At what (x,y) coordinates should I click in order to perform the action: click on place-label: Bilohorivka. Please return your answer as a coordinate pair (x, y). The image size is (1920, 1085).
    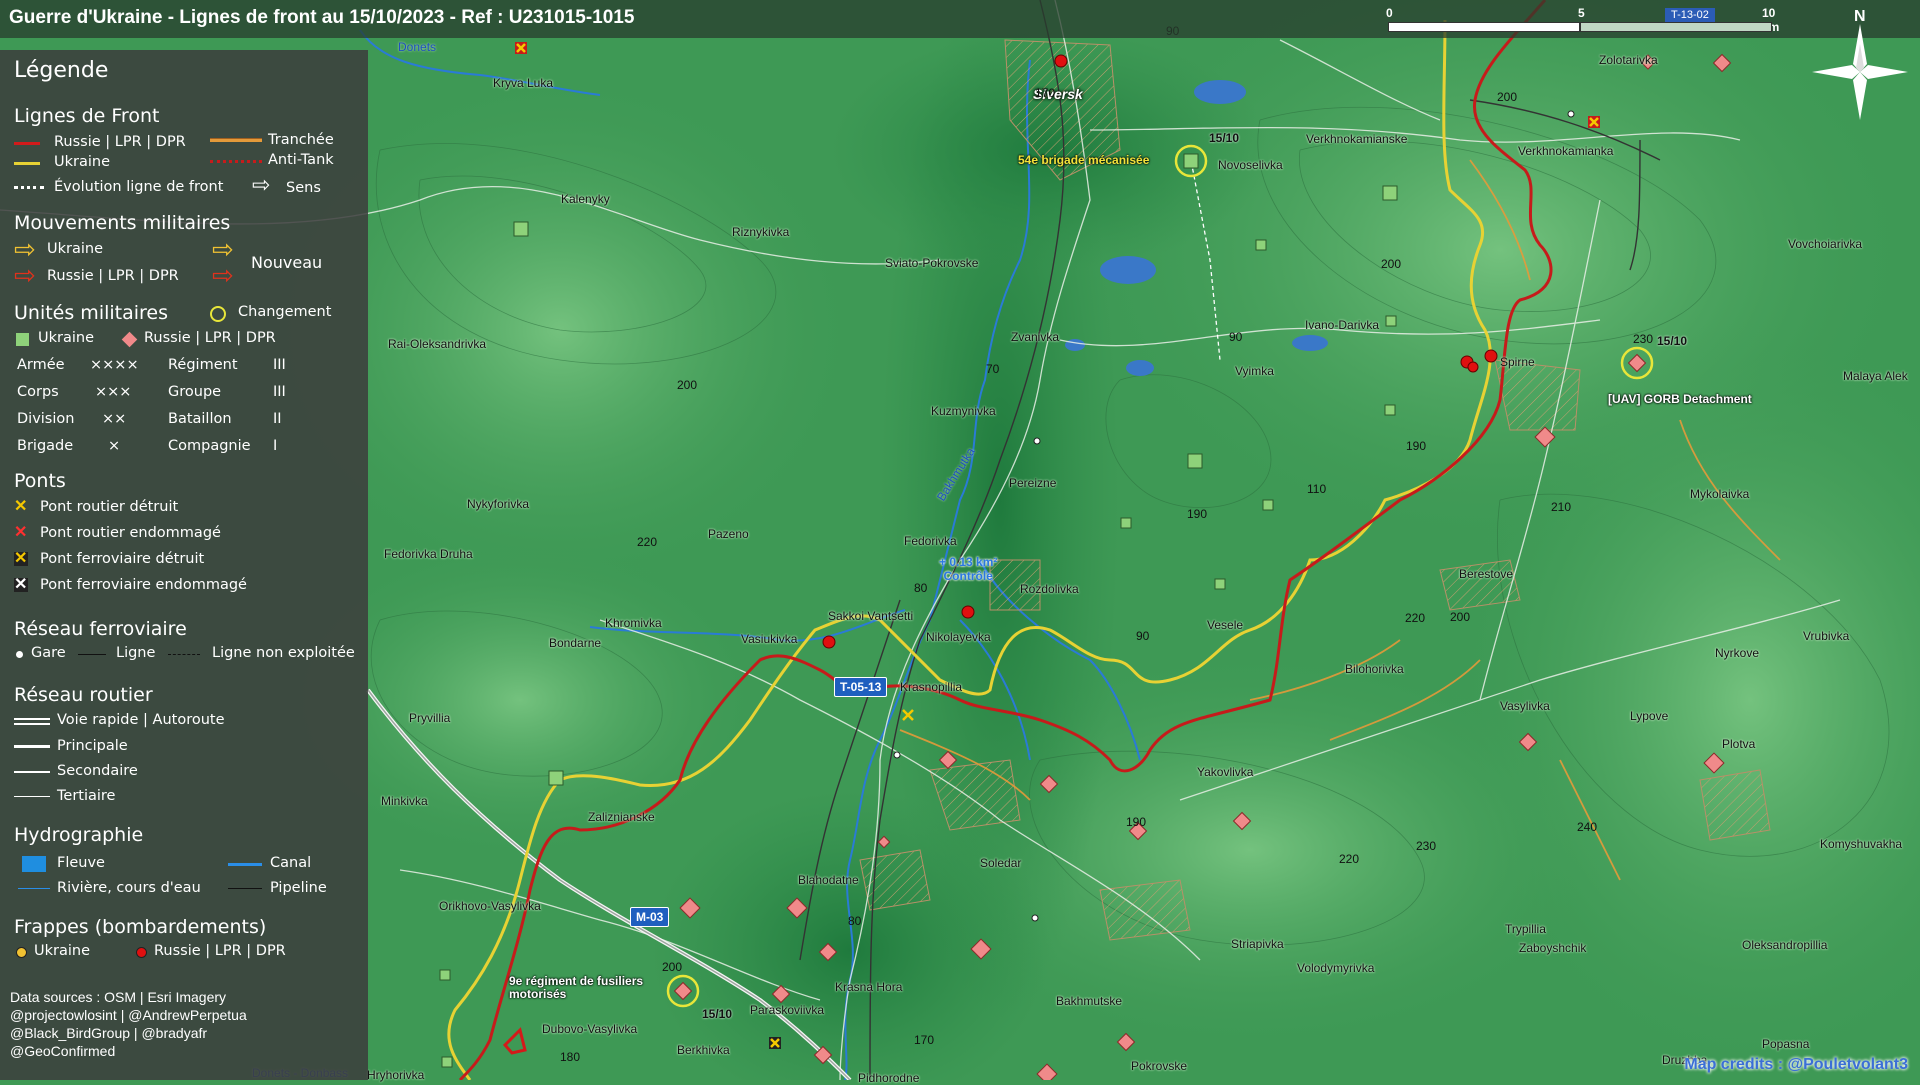
    Looking at the image, I should click on (1374, 669).